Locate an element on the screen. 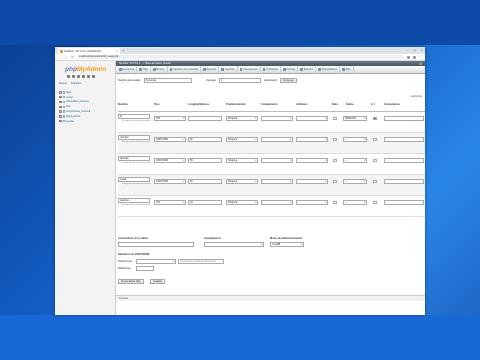 This screenshot has width=480, height=360. menu-routines: Rutinas is located at coordinates (290, 69).